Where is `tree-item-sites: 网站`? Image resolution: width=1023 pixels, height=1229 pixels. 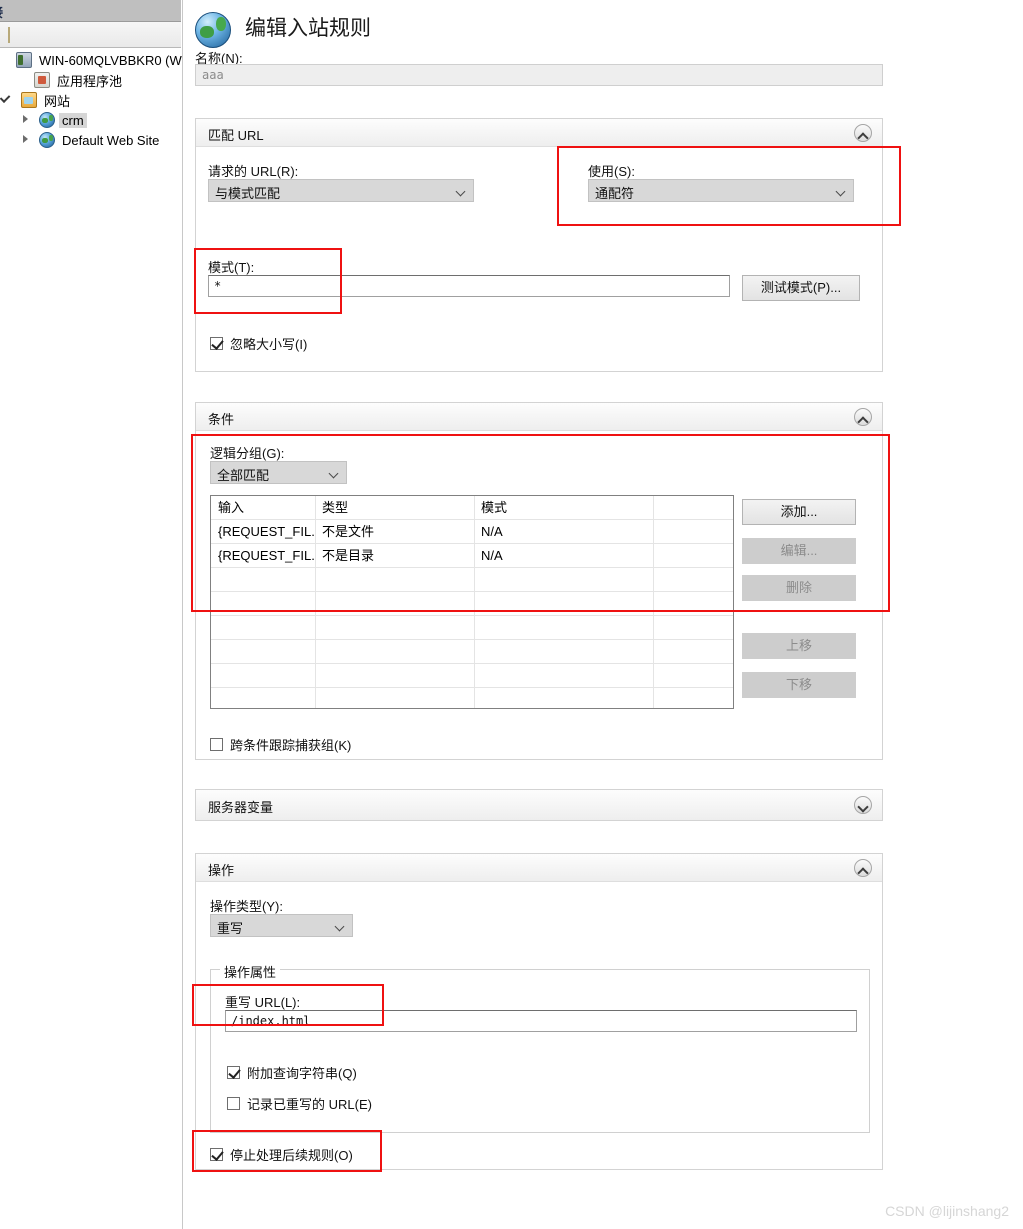 tree-item-sites: 网站 is located at coordinates (90, 100).